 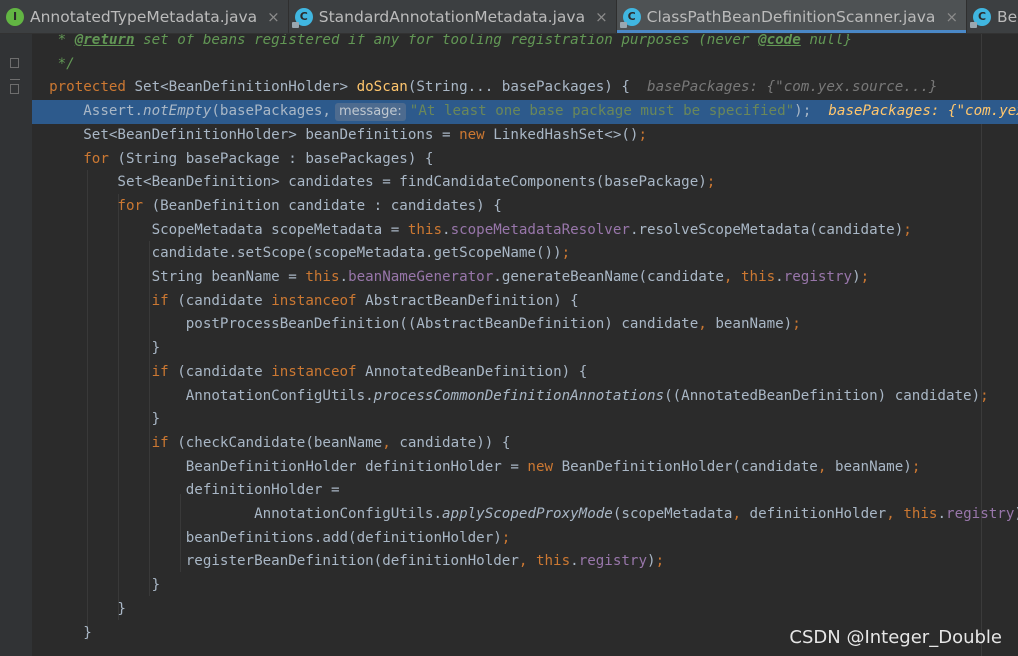 I want to click on code-line: beanDefinitions.add(definitionHolder);, so click(x=348, y=537).